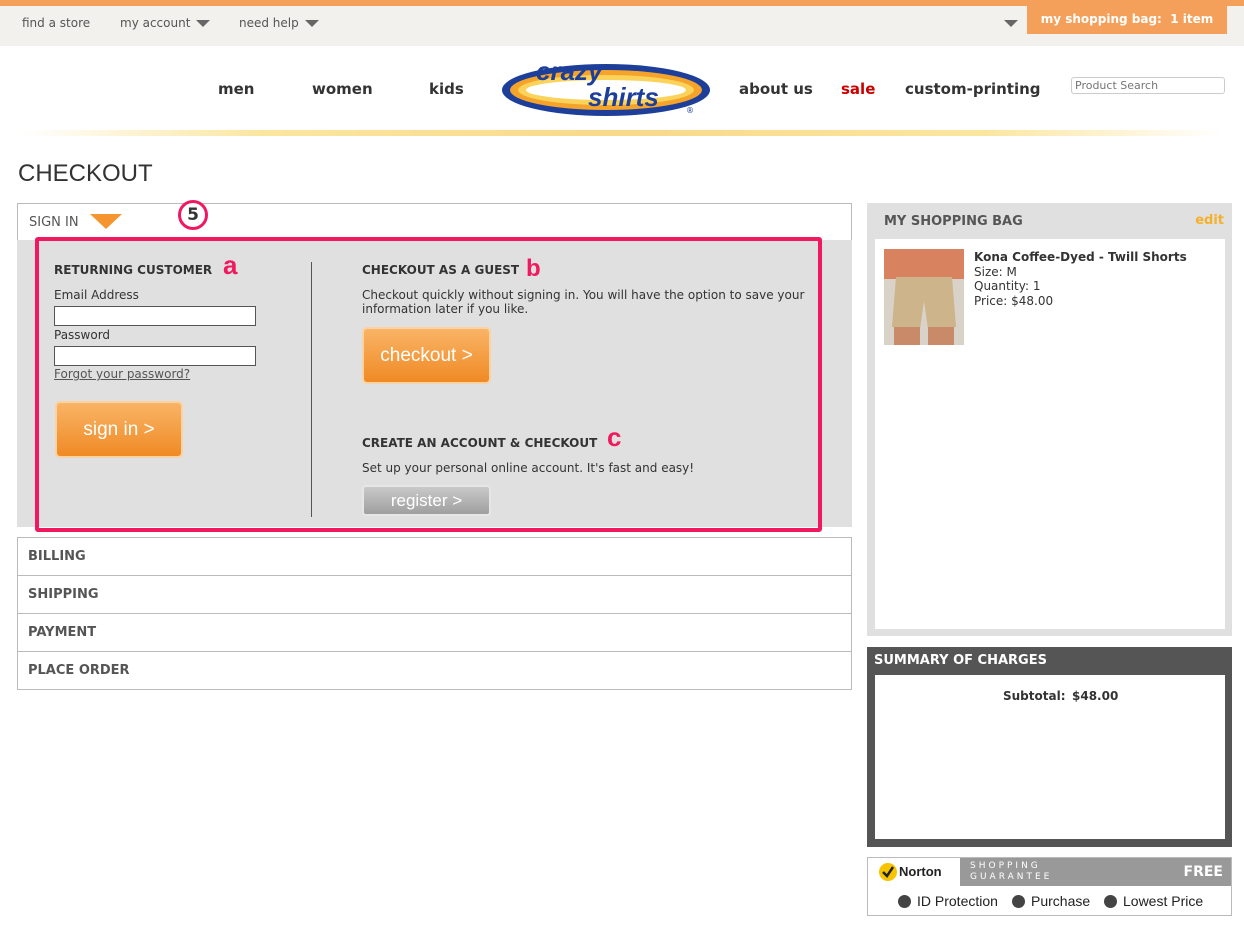 This screenshot has width=1244, height=926. Describe the element at coordinates (434, 670) in the screenshot. I see `section-place-order: PLACE ORDER` at that location.